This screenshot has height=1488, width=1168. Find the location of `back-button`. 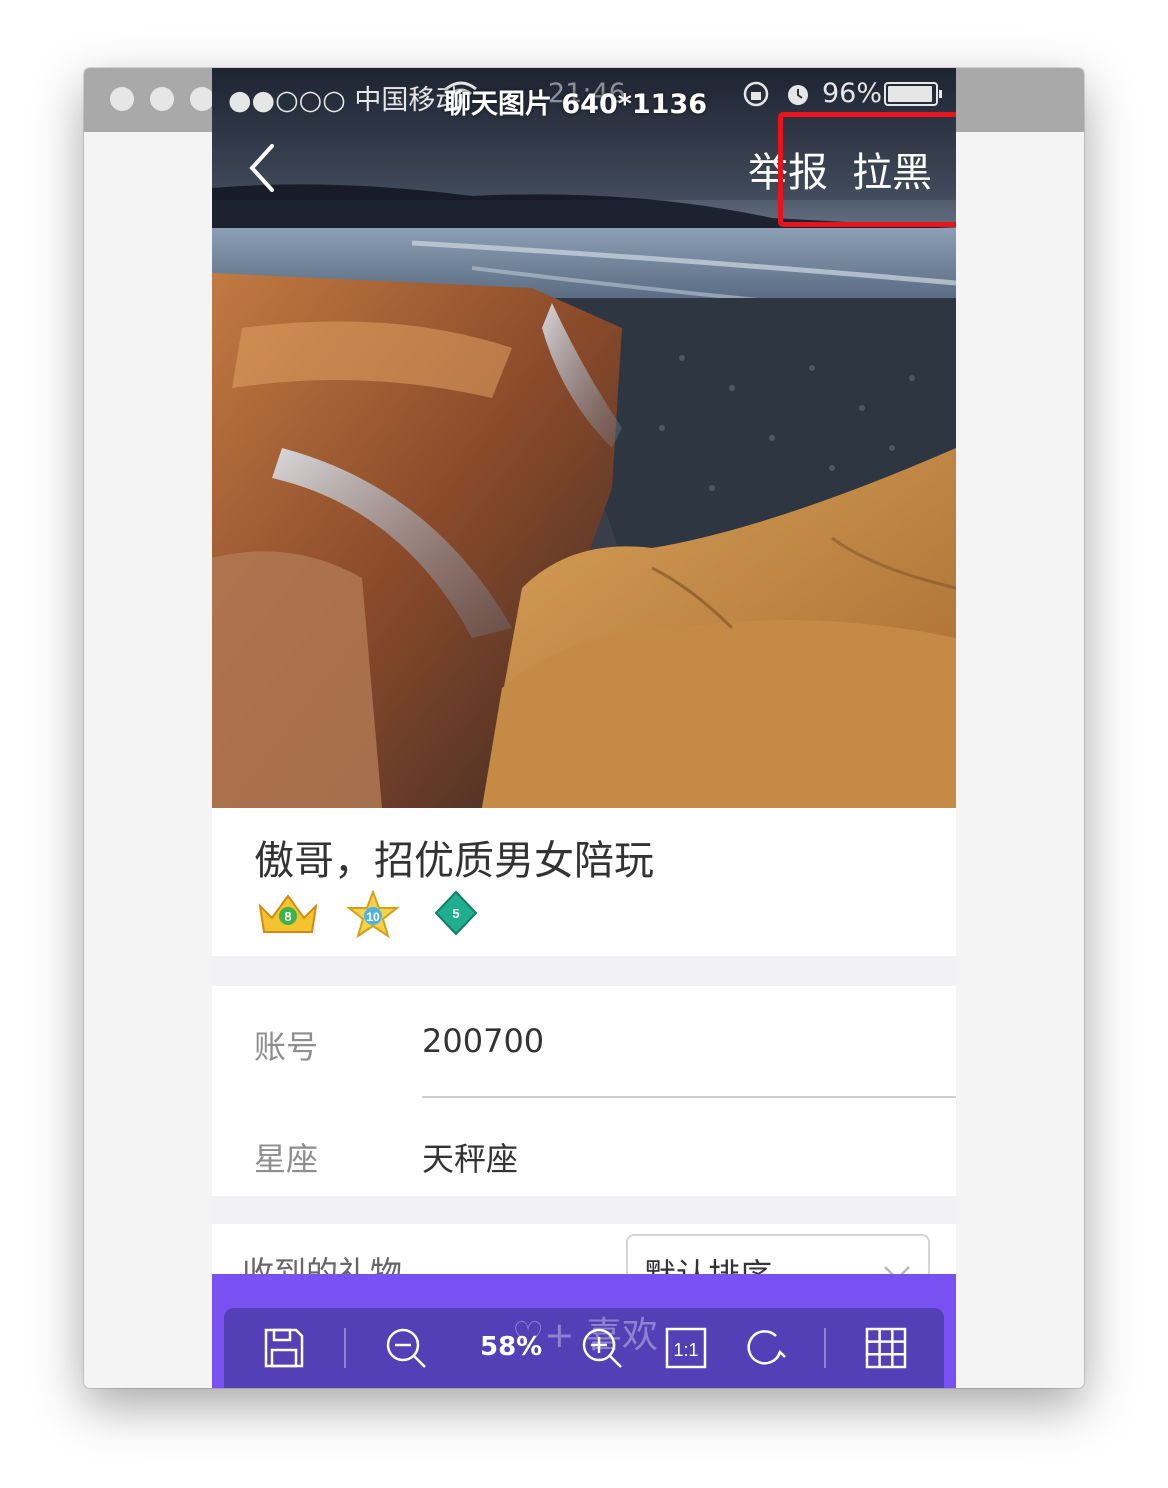

back-button is located at coordinates (267, 168).